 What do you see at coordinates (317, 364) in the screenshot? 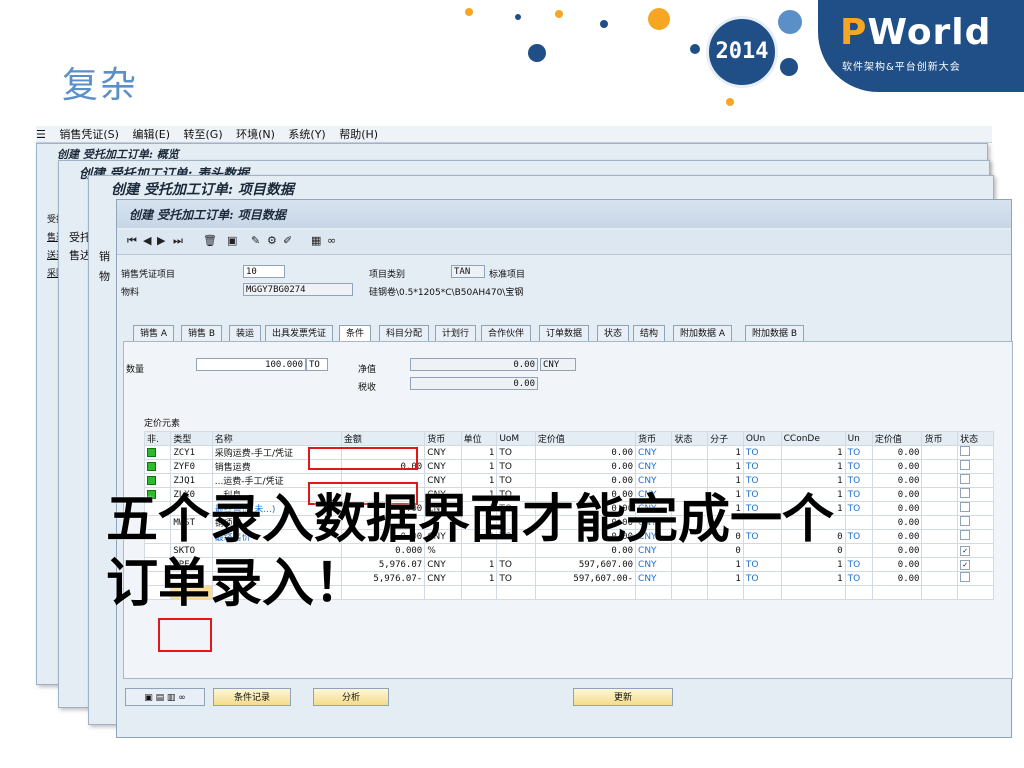
I see `quantity-unit-field: TO` at bounding box center [317, 364].